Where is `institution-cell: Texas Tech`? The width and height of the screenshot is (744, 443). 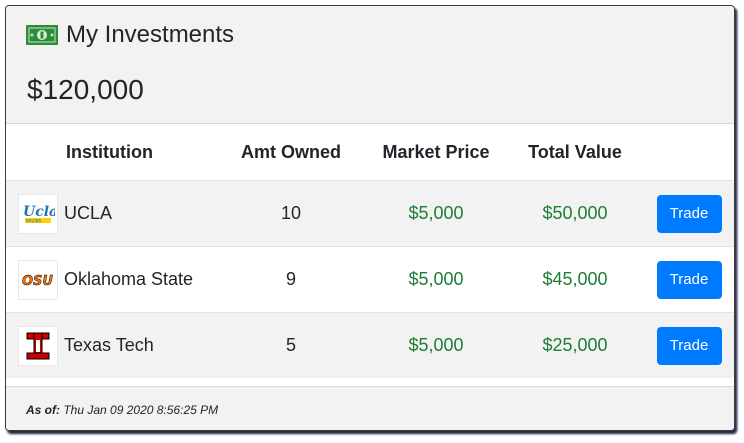
institution-cell: Texas Tech is located at coordinates (111, 345).